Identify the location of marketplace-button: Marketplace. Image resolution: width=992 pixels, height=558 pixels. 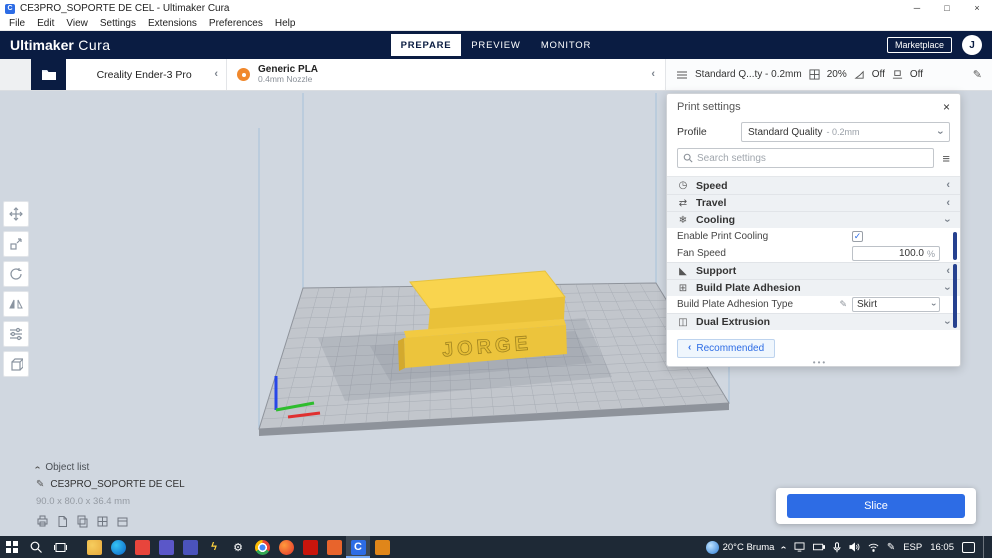
(919, 45).